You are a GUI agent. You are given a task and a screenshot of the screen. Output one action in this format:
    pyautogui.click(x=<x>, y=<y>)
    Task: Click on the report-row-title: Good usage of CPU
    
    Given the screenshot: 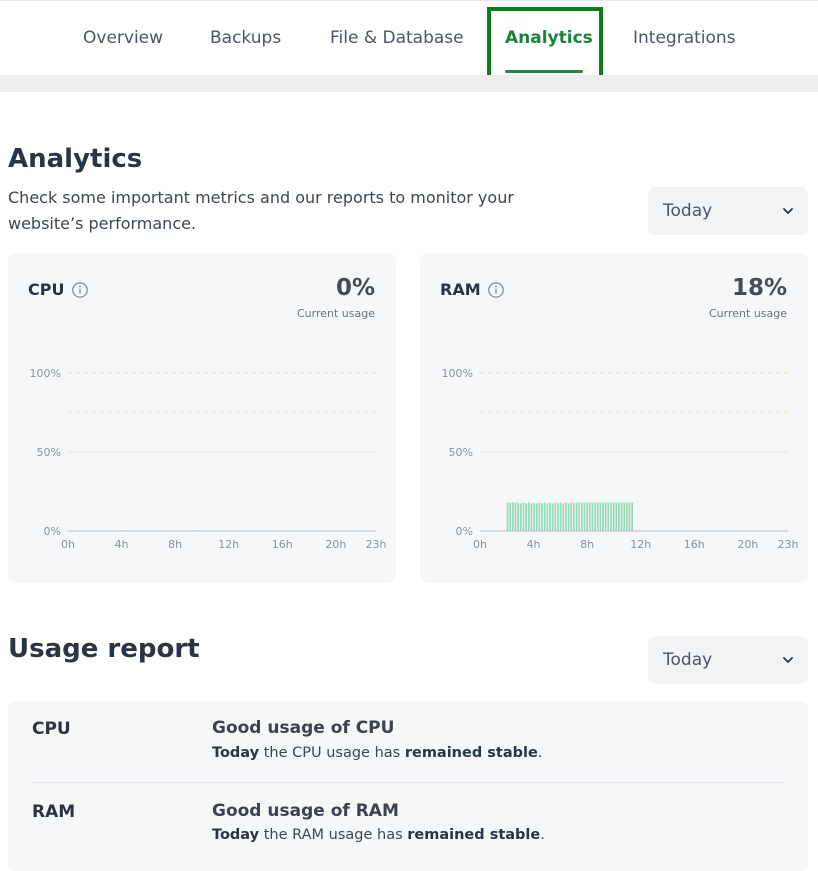 What is the action you would take?
    pyautogui.click(x=303, y=728)
    